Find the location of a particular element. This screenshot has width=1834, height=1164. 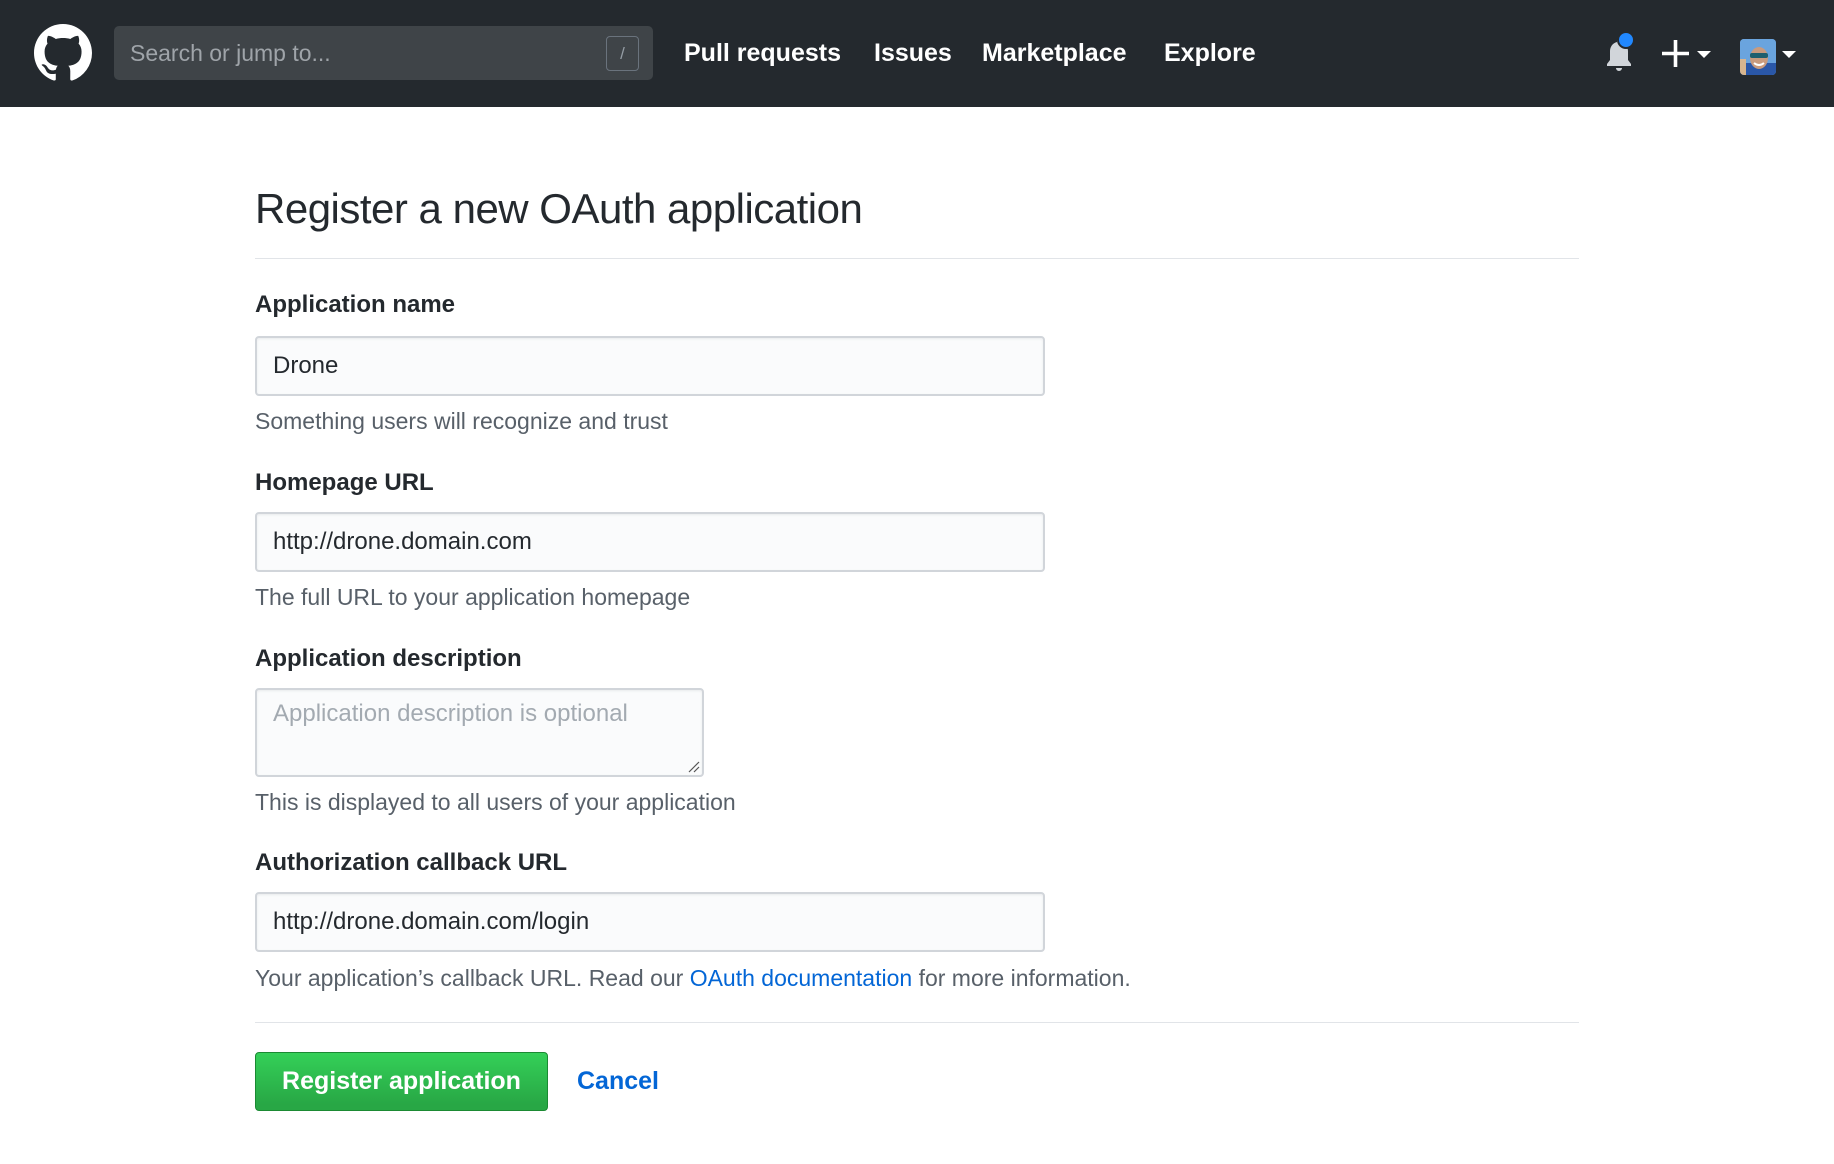

search-input: Search or jump to... / is located at coordinates (383, 53).